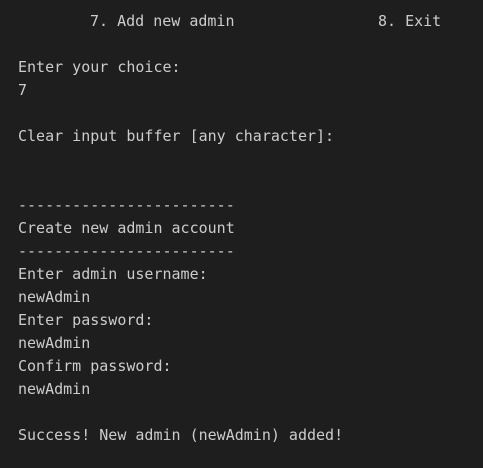 The image size is (483, 468). Describe the element at coordinates (99, 67) in the screenshot. I see `choice-prompt: Enter your choice:` at that location.